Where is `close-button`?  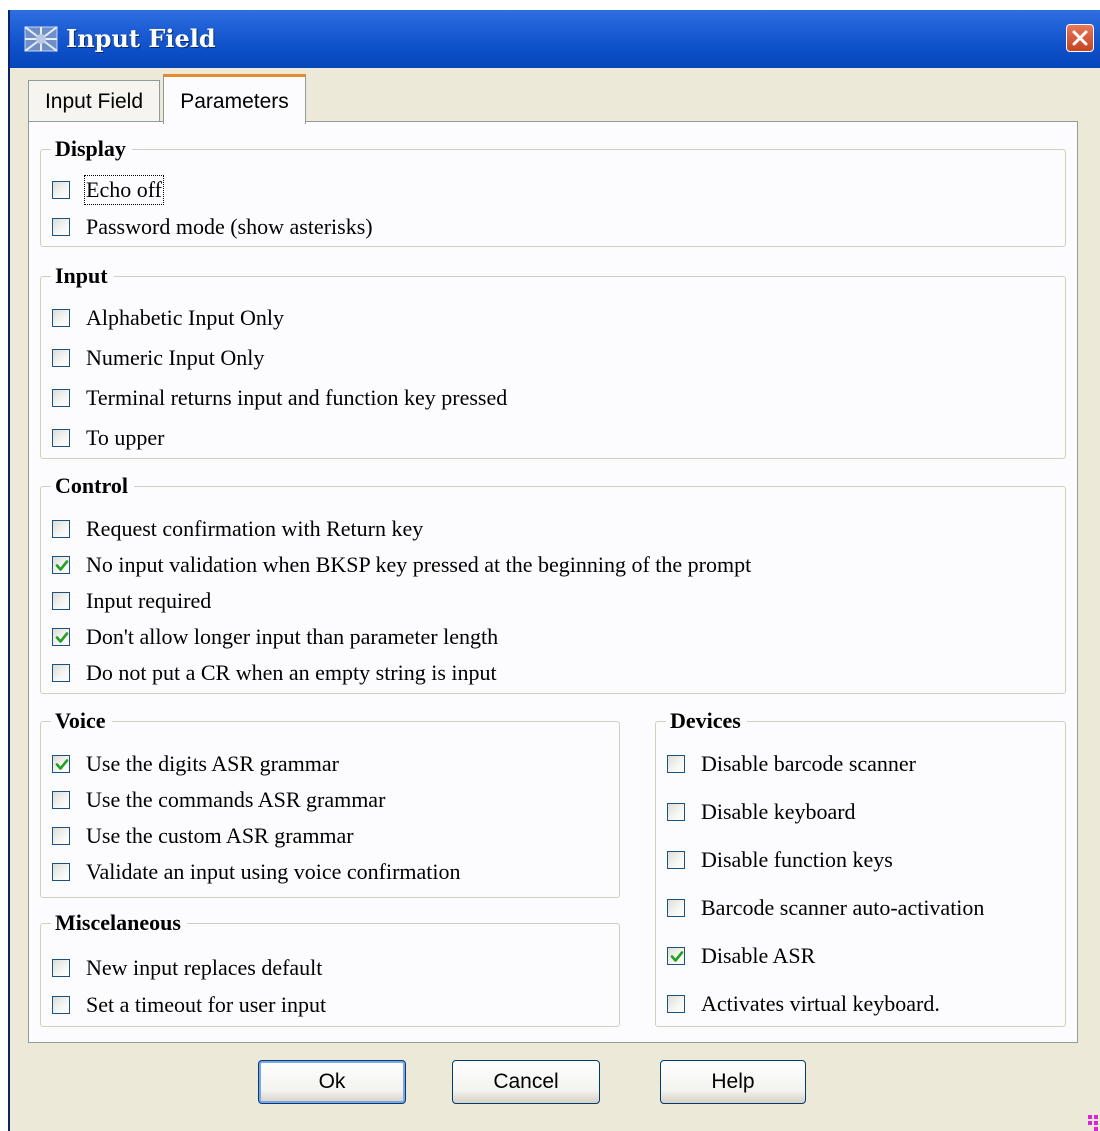 close-button is located at coordinates (1080, 38).